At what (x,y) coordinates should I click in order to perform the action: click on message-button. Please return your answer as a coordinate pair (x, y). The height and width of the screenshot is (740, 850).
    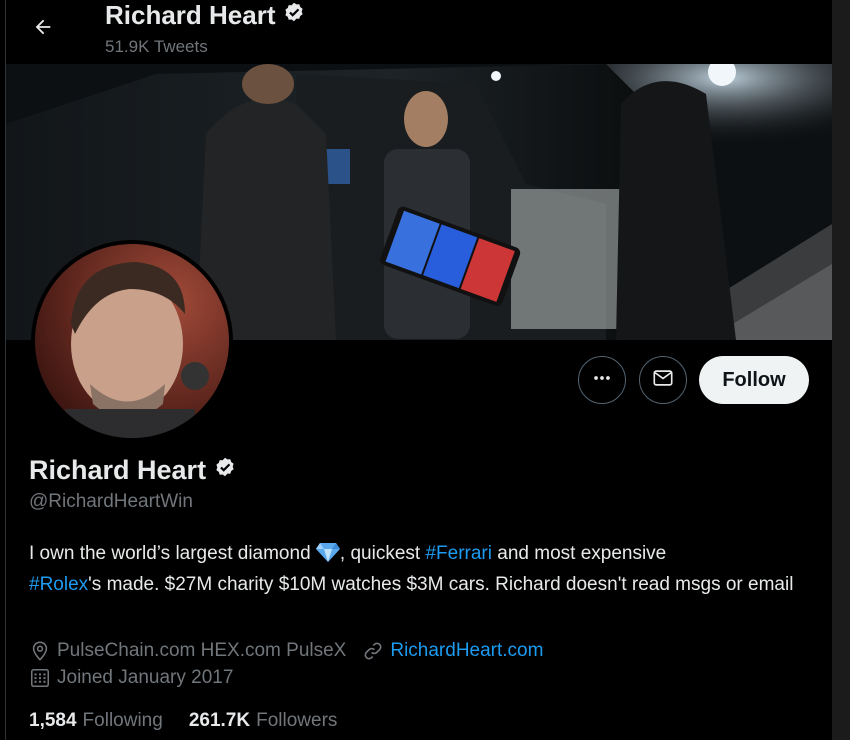
    Looking at the image, I should click on (663, 380).